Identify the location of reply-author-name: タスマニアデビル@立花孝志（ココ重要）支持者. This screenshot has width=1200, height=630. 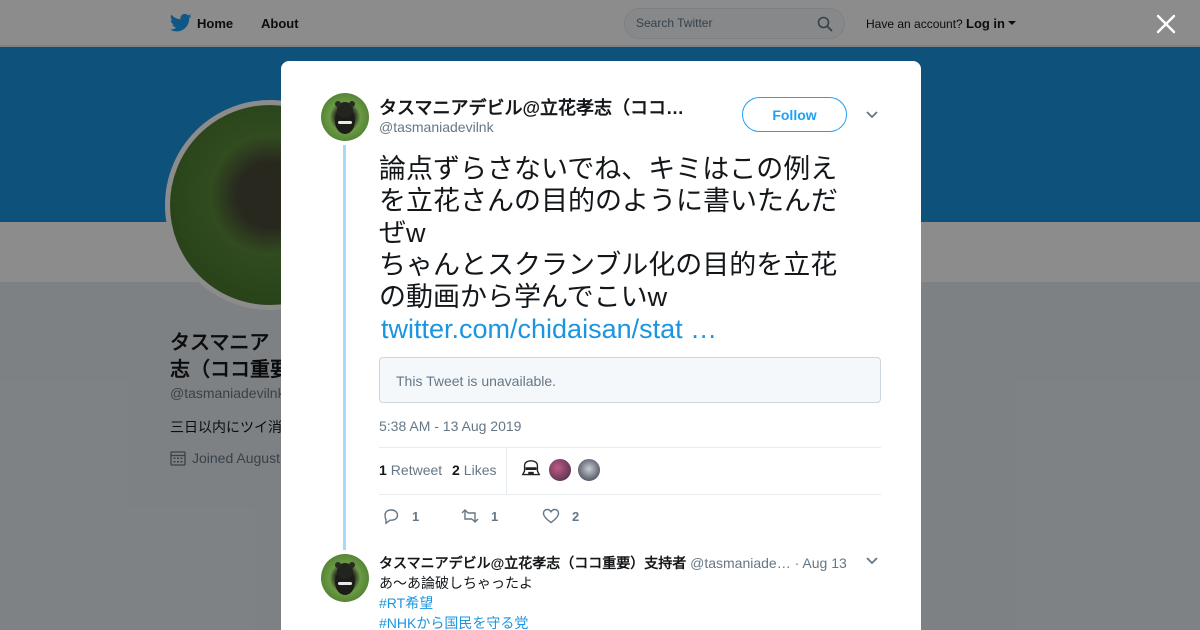
(532, 563).